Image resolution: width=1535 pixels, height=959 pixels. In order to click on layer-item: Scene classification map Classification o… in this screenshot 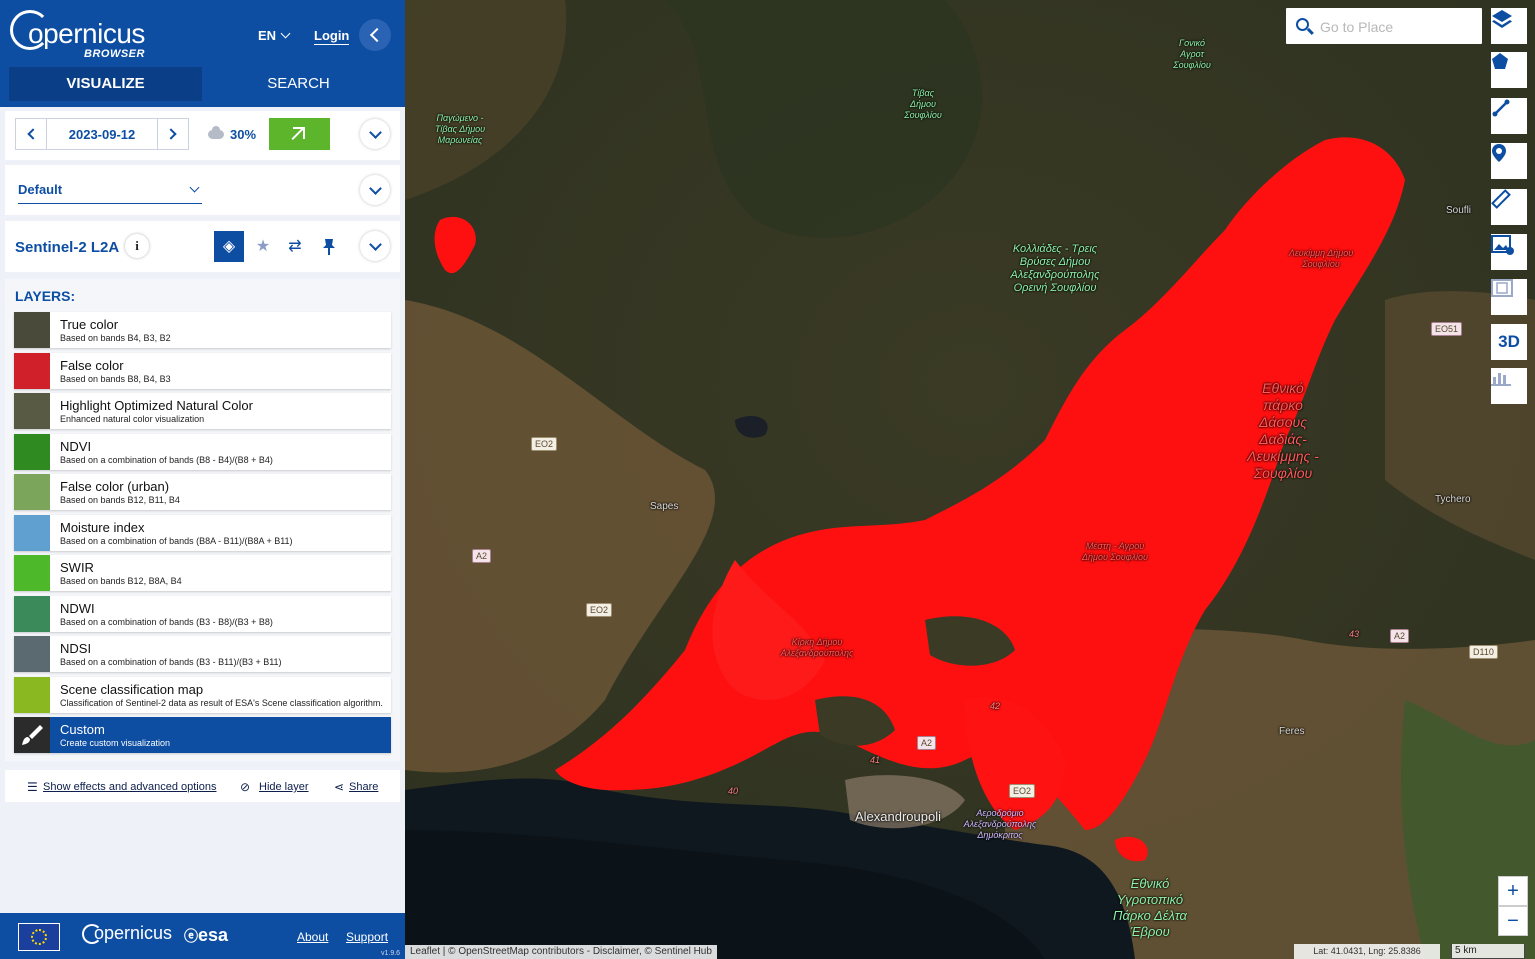, I will do `click(202, 694)`.